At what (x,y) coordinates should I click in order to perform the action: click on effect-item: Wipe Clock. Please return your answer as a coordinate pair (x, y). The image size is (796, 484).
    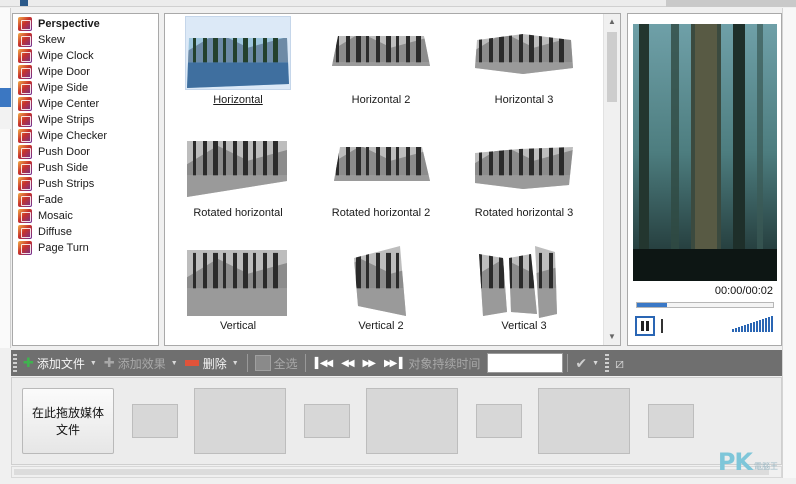
    Looking at the image, I should click on (85, 56).